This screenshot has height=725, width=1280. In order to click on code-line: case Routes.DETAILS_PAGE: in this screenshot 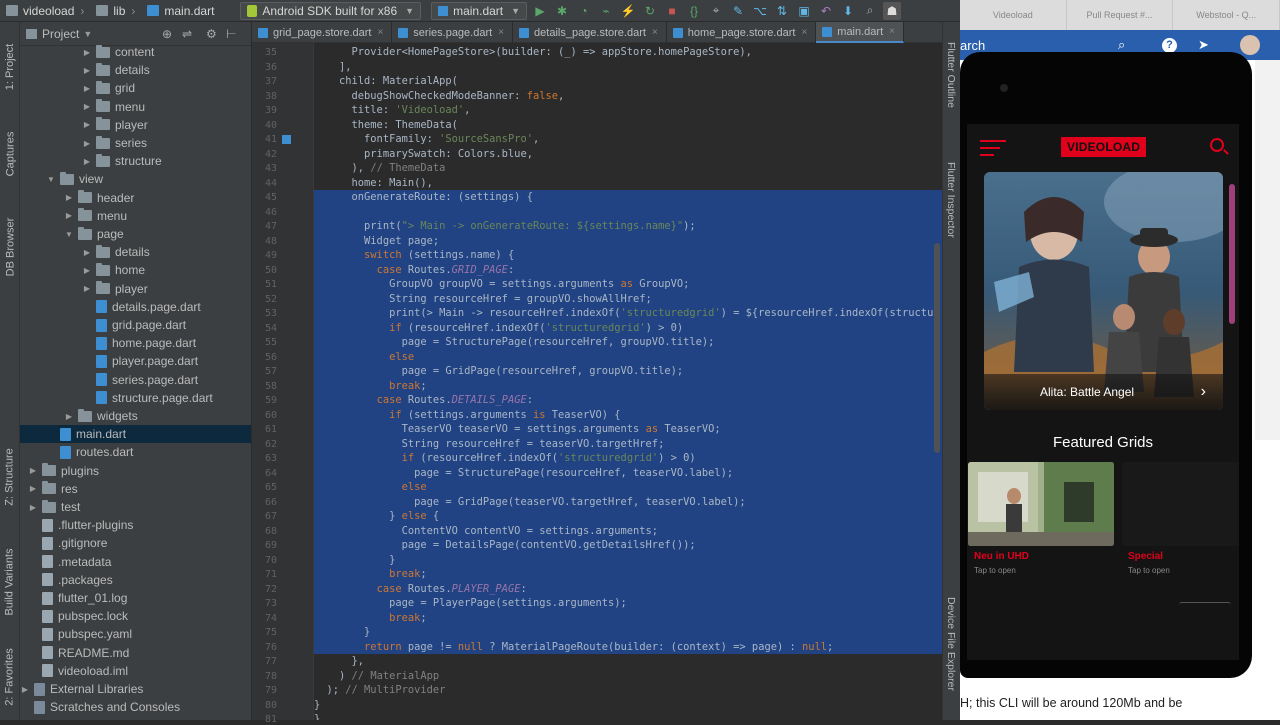, I will do `click(423, 400)`.